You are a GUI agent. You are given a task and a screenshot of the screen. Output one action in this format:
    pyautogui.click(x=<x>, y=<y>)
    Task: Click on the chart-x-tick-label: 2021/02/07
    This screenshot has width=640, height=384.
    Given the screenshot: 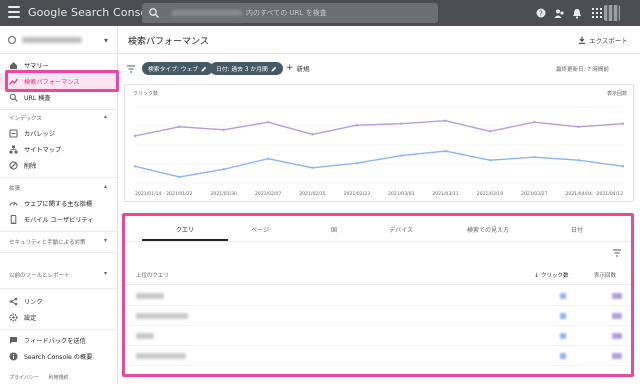 What is the action you would take?
    pyautogui.click(x=268, y=194)
    